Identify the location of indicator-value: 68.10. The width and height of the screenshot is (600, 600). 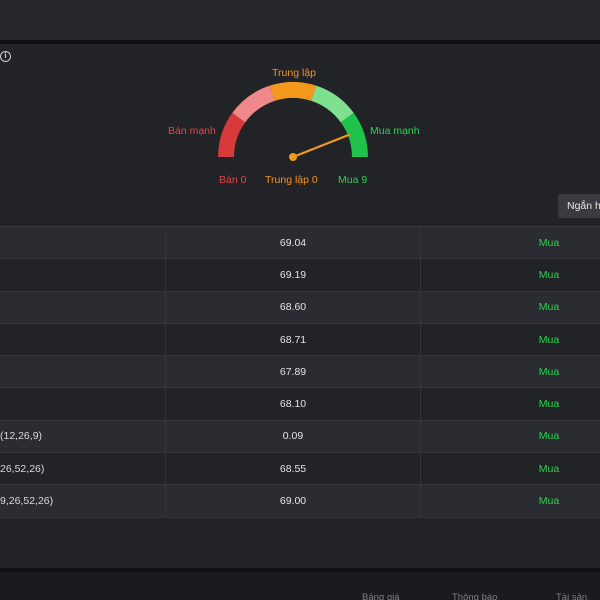
(293, 404).